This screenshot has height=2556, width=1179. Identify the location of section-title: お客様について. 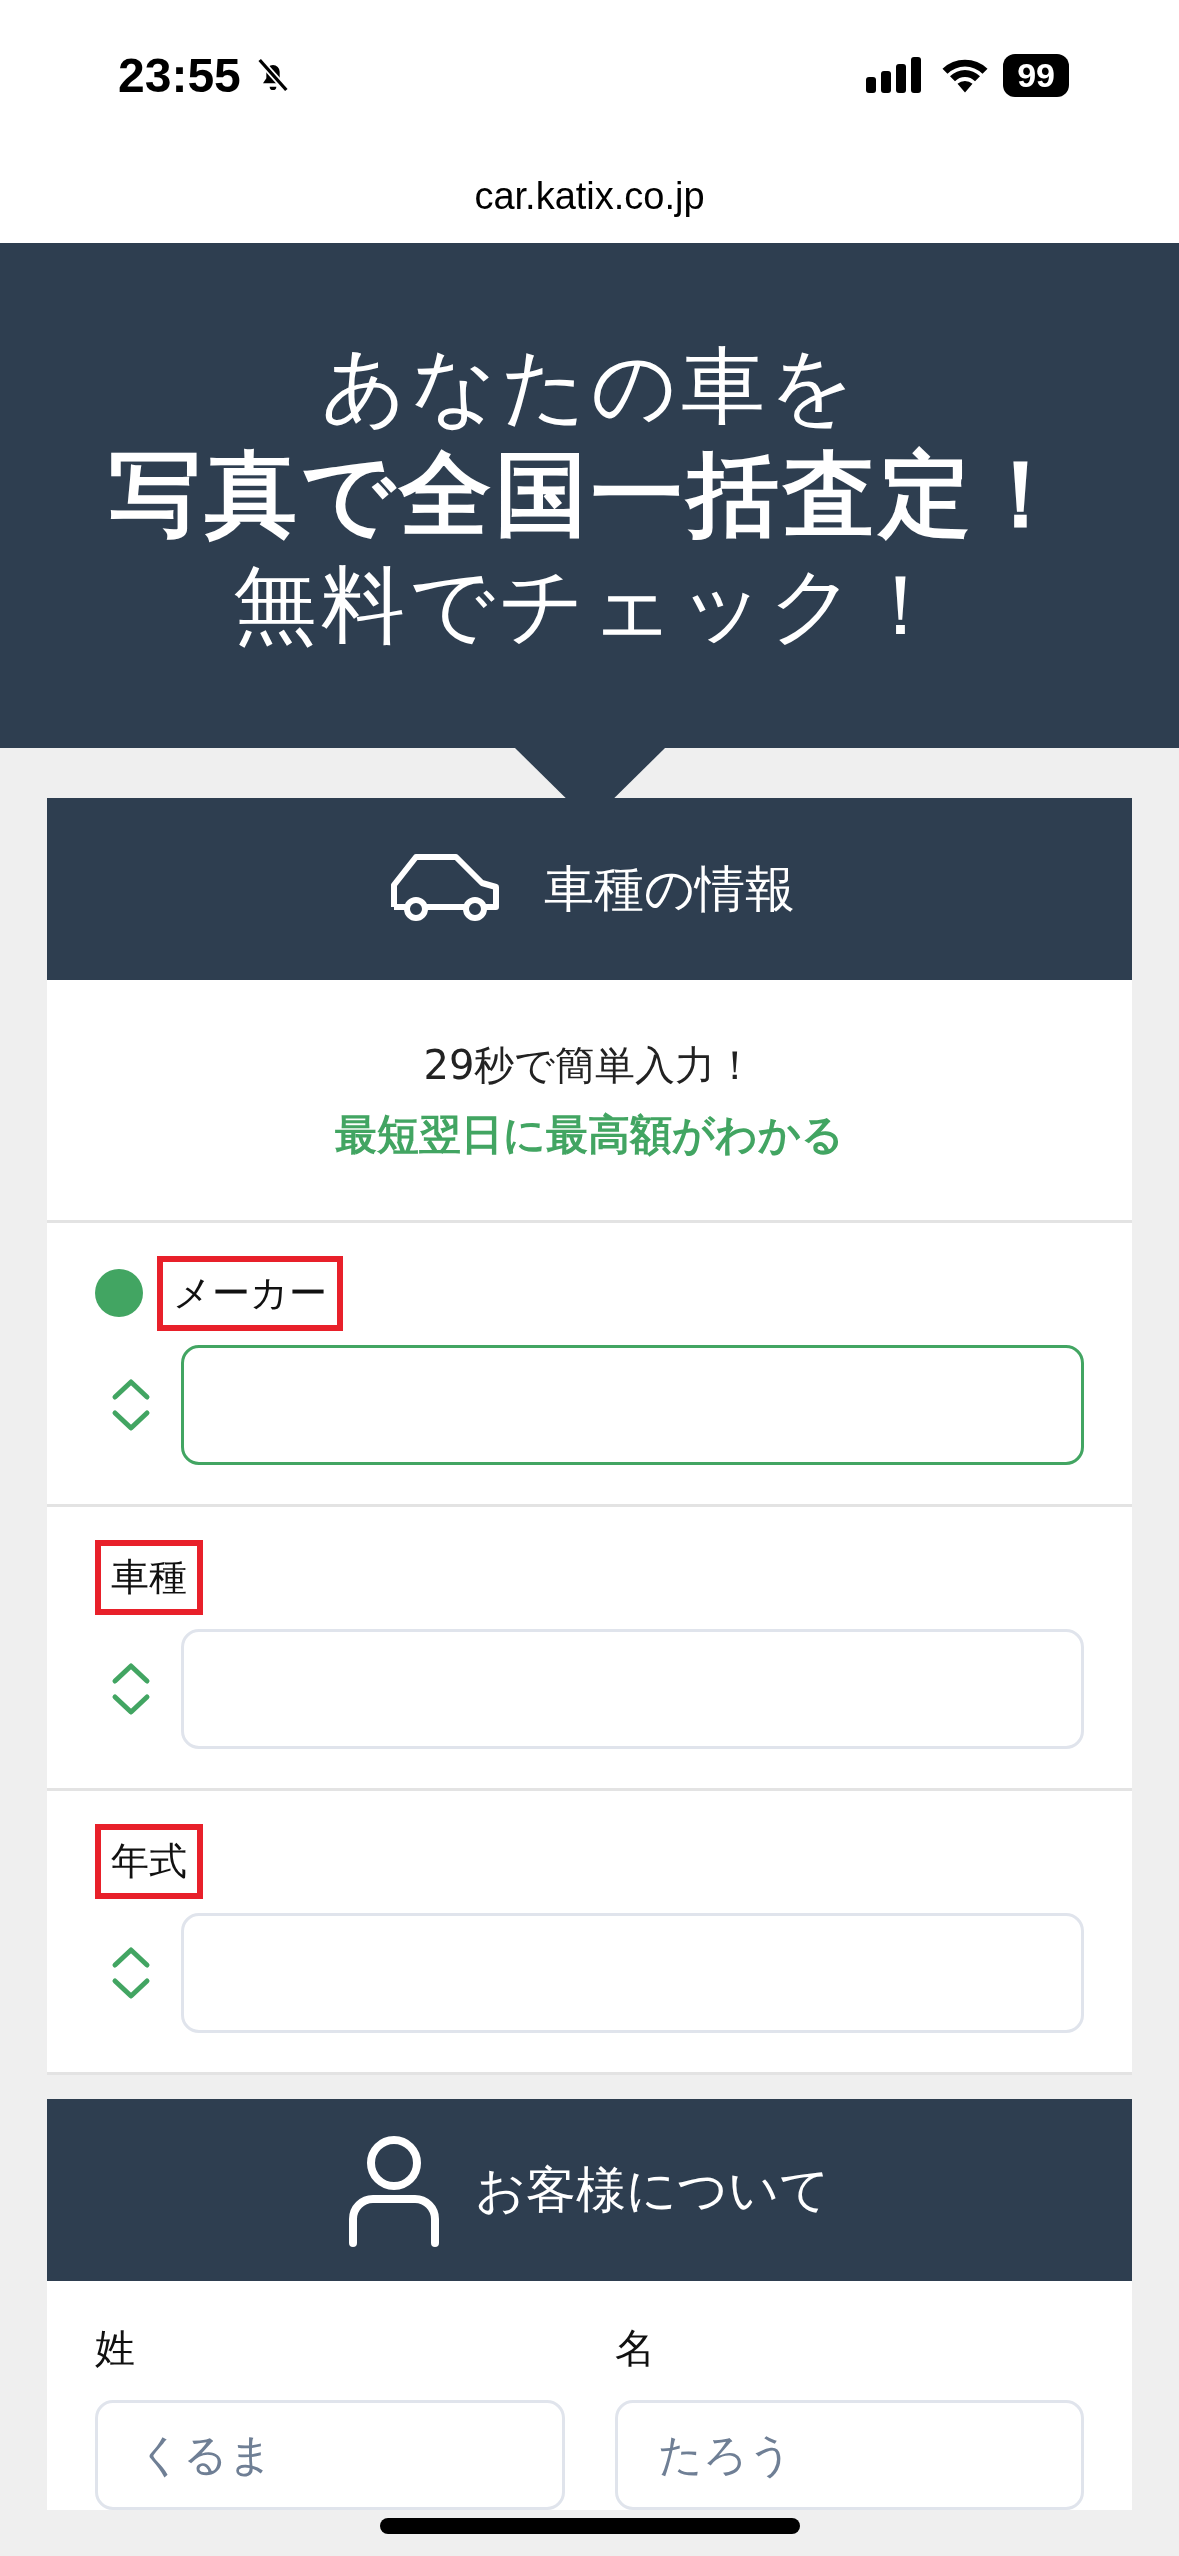
(652, 2190).